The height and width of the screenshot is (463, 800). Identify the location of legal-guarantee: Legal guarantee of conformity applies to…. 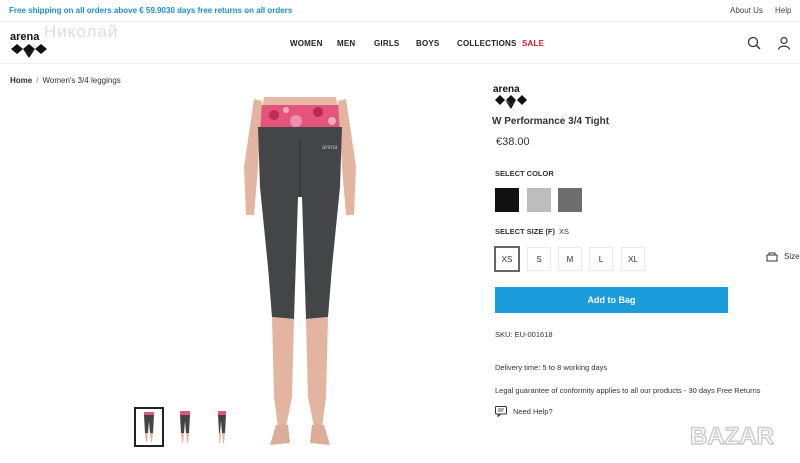
(628, 390).